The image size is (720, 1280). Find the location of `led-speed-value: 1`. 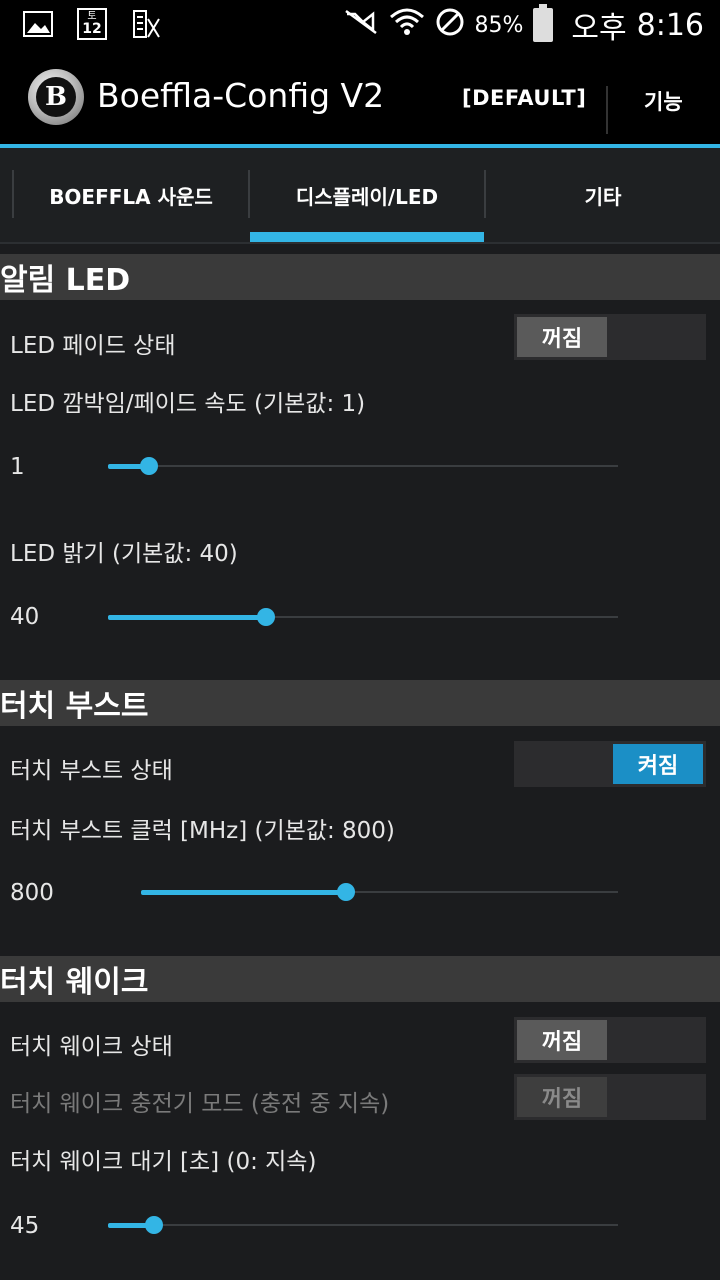

led-speed-value: 1 is located at coordinates (17, 467).